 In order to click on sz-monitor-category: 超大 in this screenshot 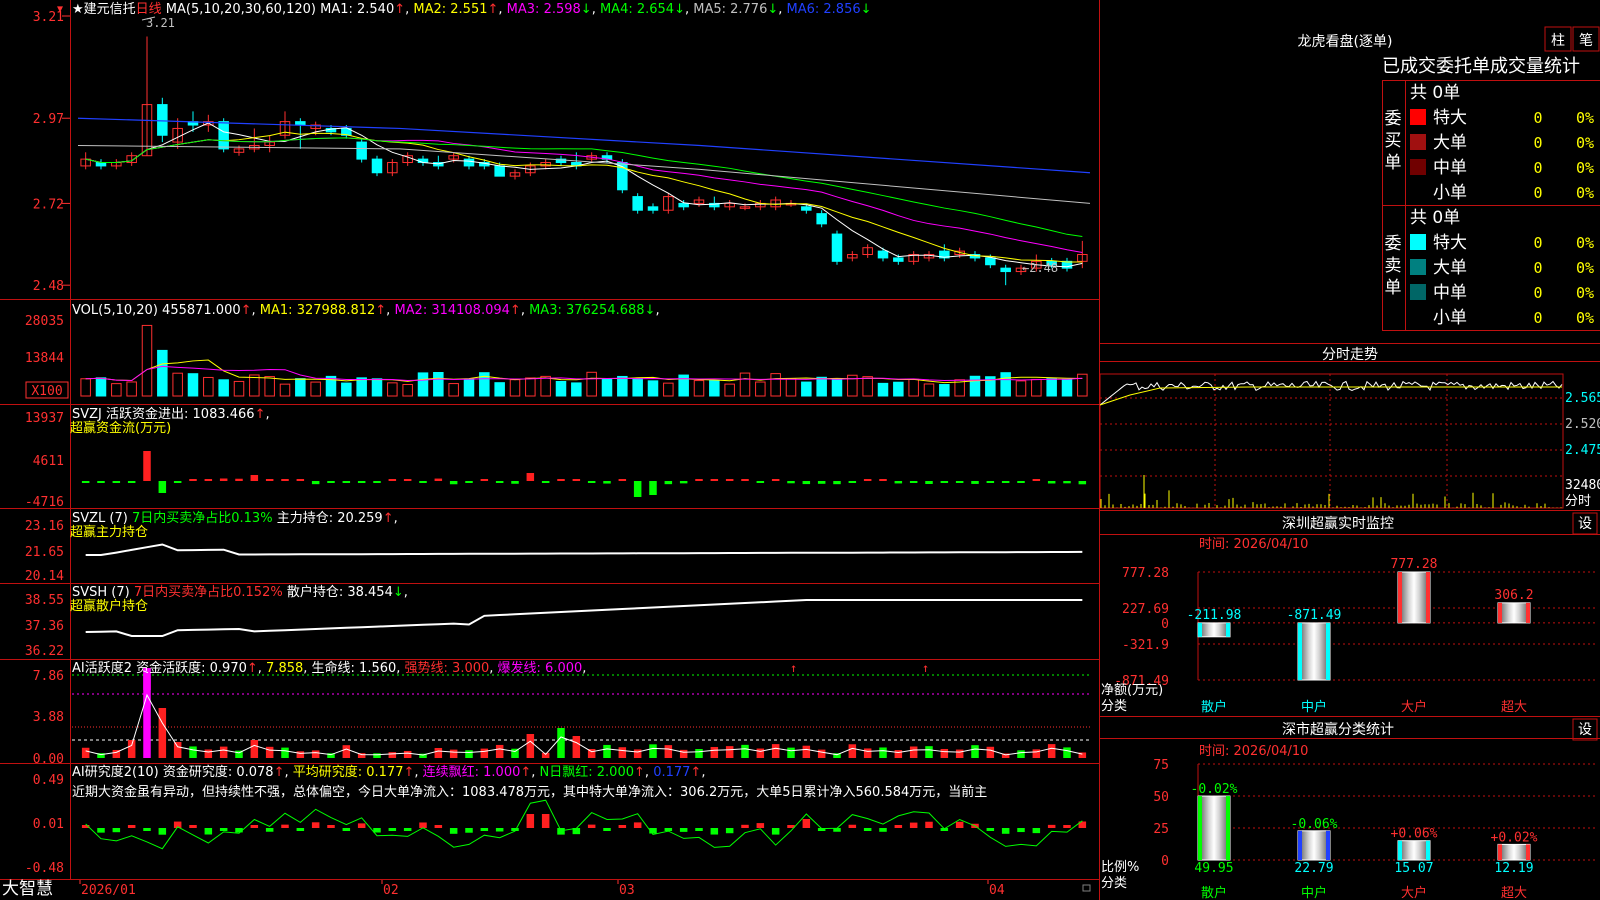, I will do `click(1514, 707)`.